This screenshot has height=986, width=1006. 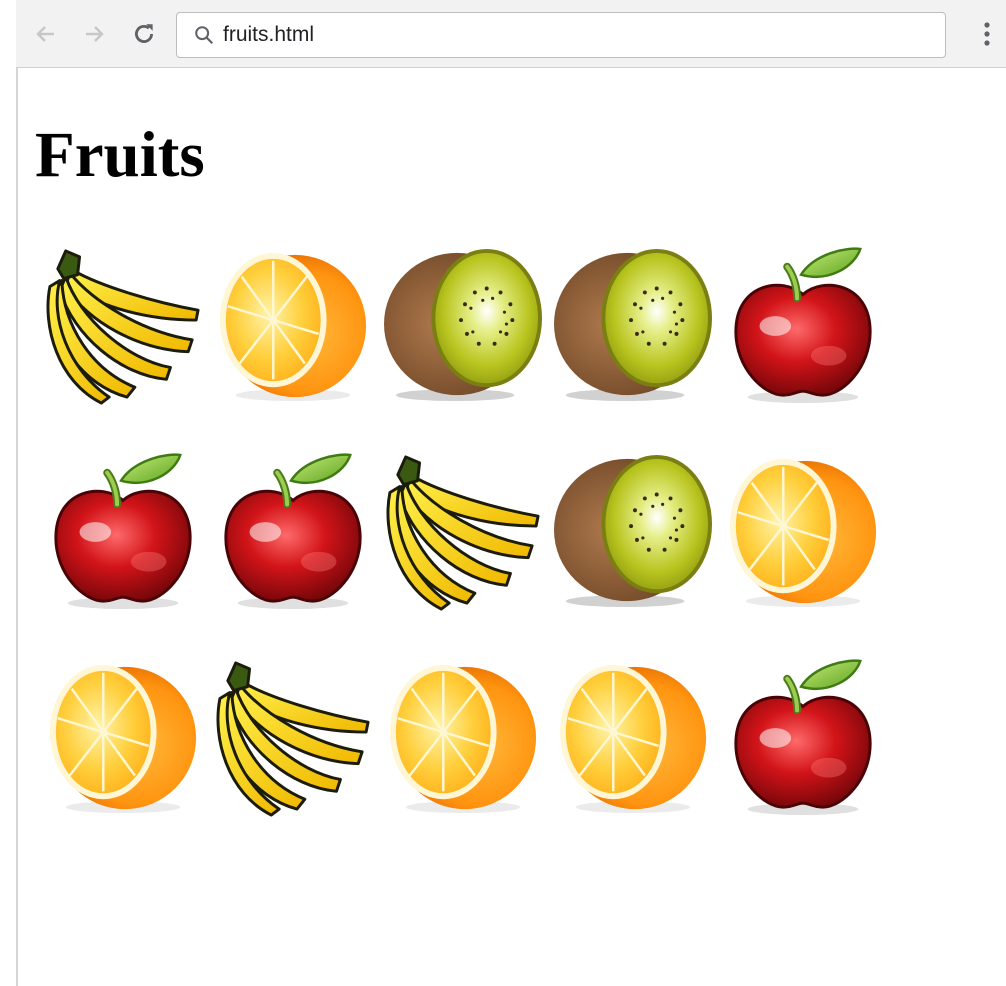 I want to click on reload-icon, so click(x=144, y=33).